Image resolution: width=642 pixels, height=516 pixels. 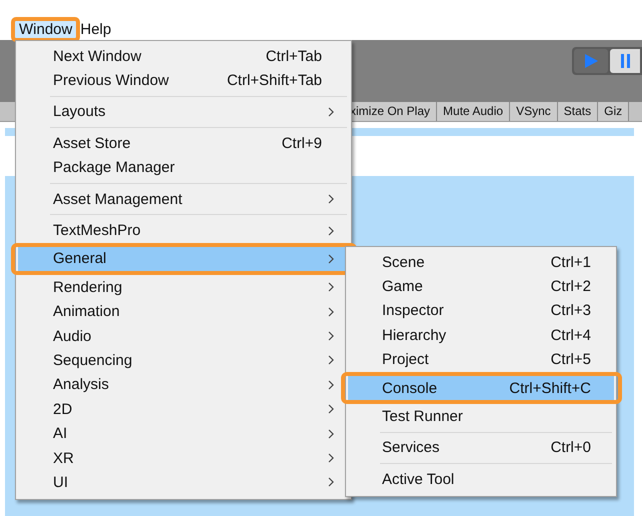 I want to click on menu-item: XR, so click(x=183, y=458).